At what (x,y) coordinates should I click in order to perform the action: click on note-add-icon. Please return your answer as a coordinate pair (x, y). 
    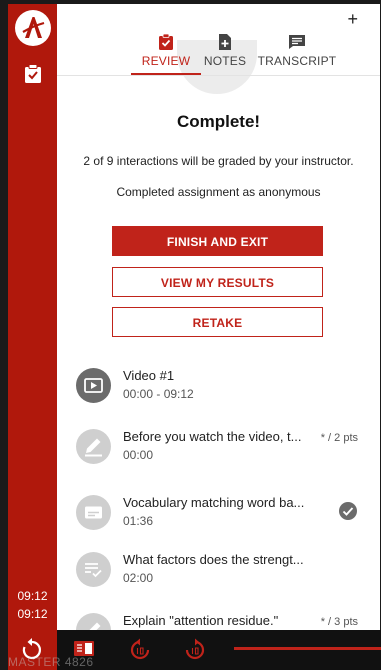
    Looking at the image, I should click on (225, 42).